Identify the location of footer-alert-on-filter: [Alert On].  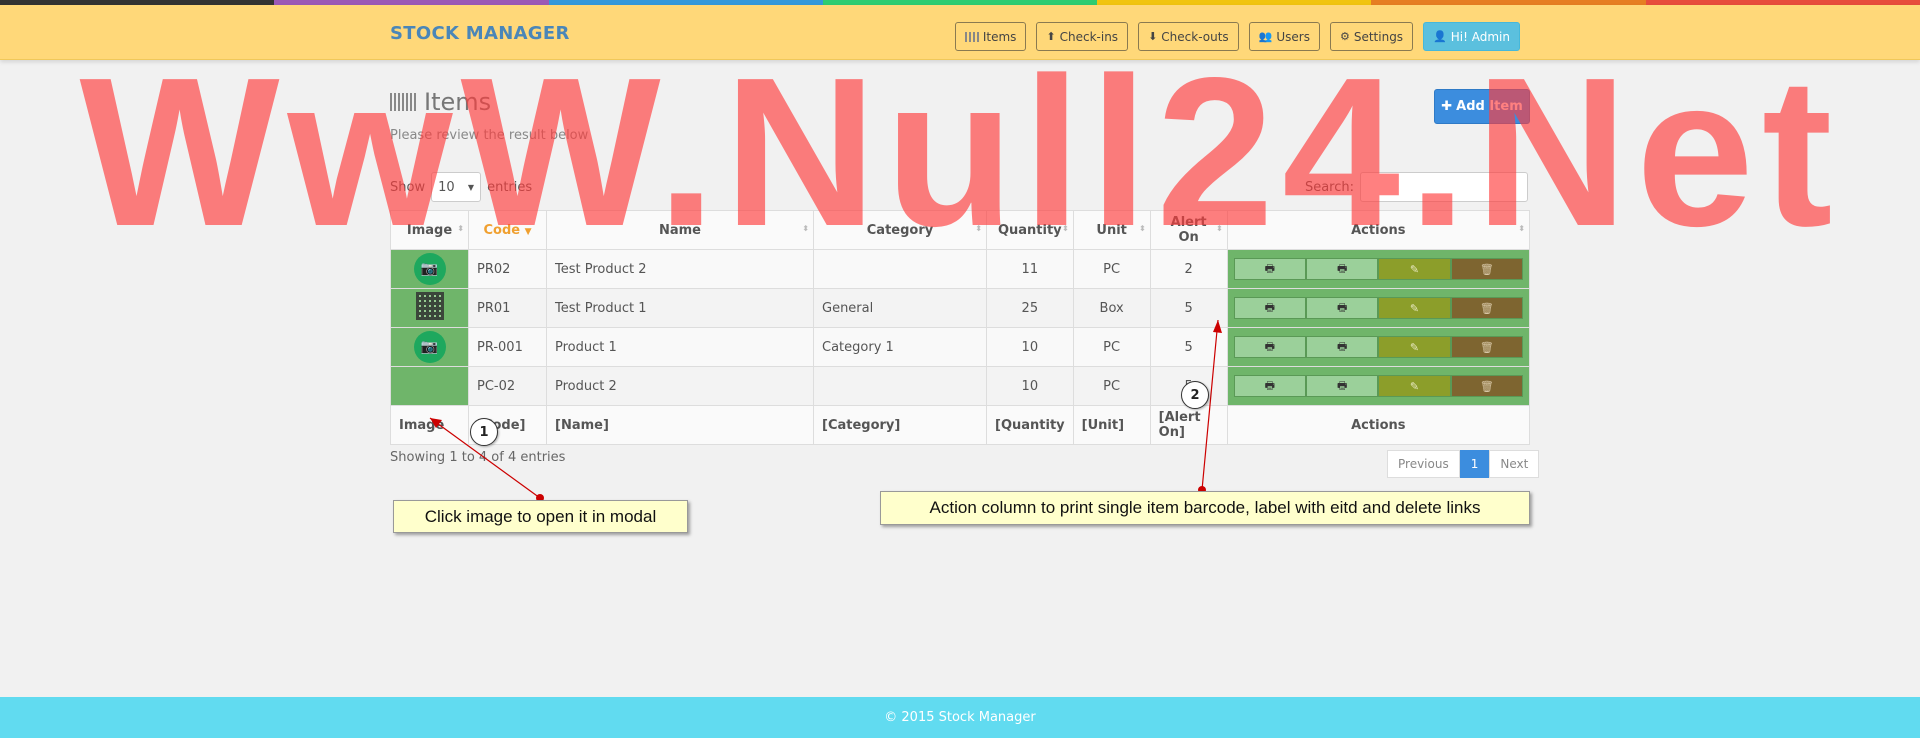
(1188, 425).